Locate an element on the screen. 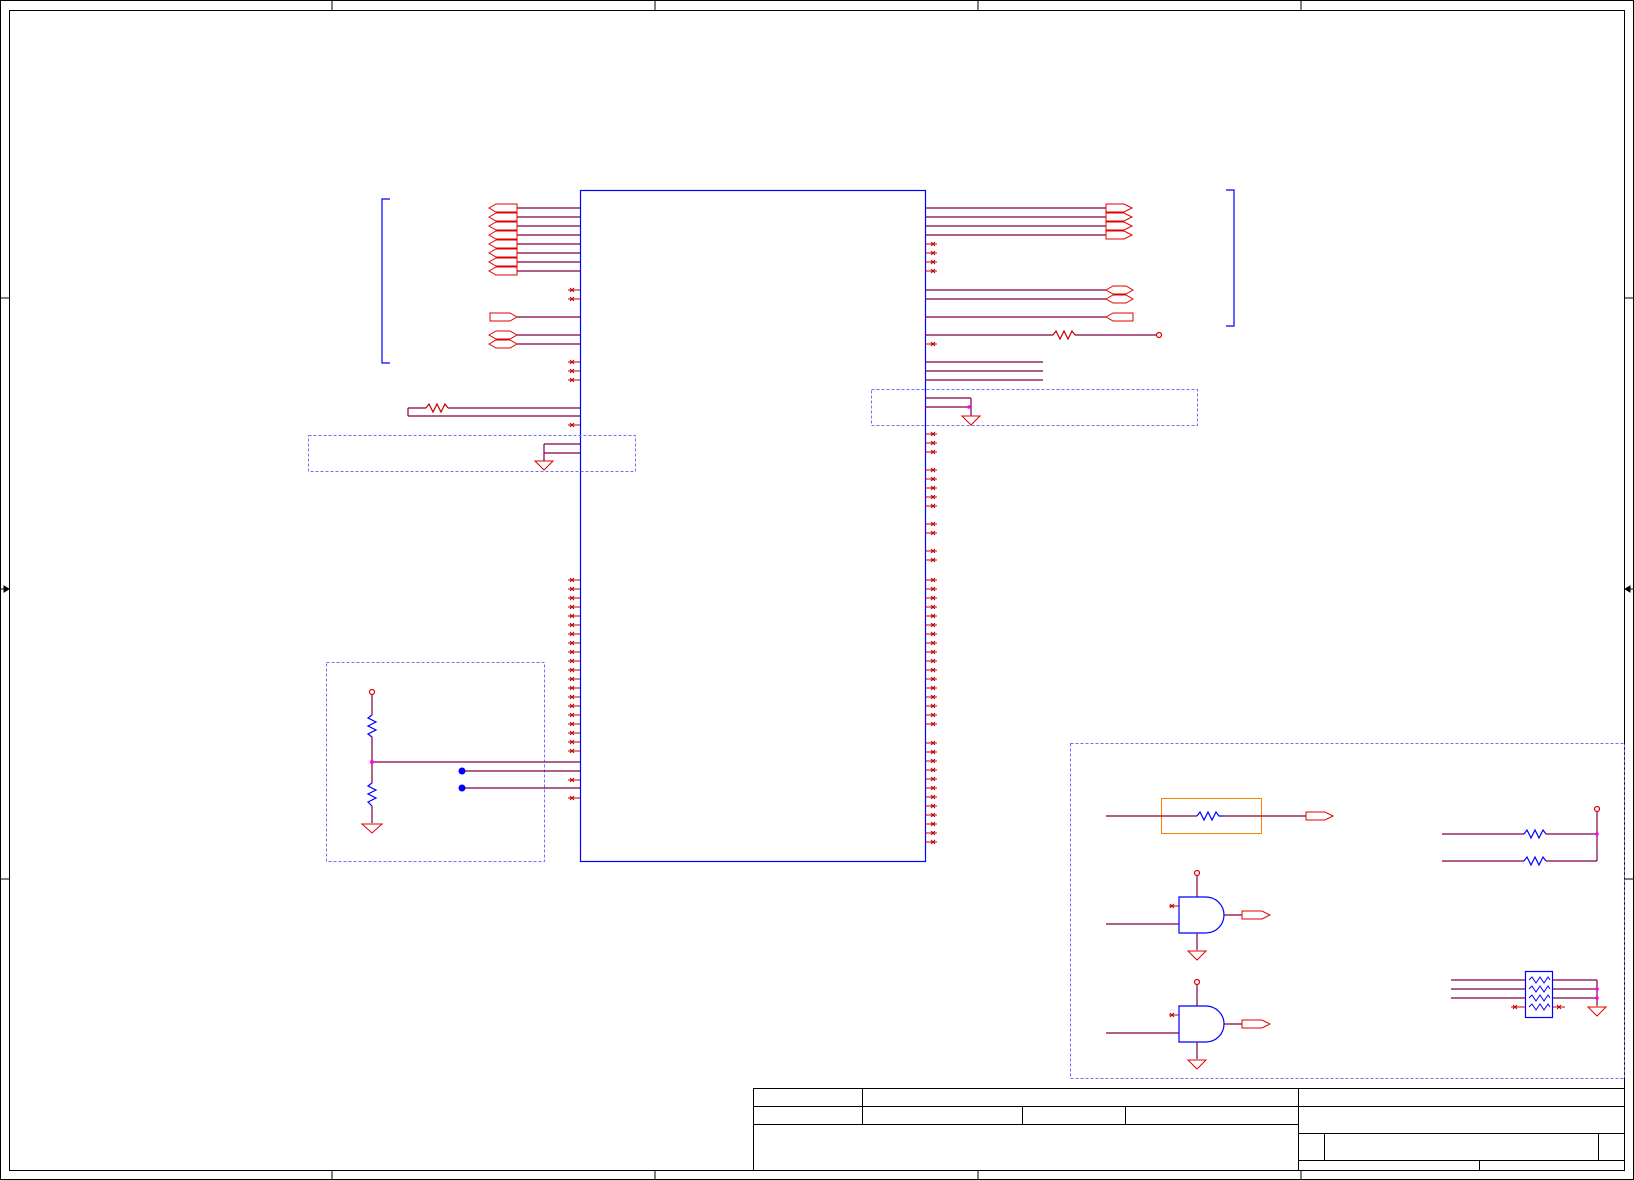  pullup-resistor-pair is located at coordinates (1521, 836).